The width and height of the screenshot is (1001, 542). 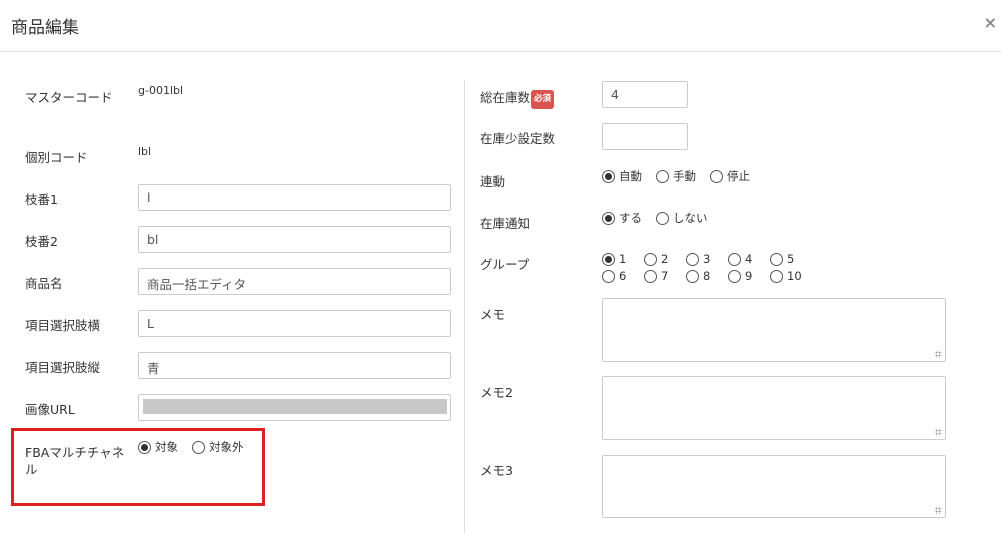 I want to click on notify-radio-on: する, so click(x=622, y=218).